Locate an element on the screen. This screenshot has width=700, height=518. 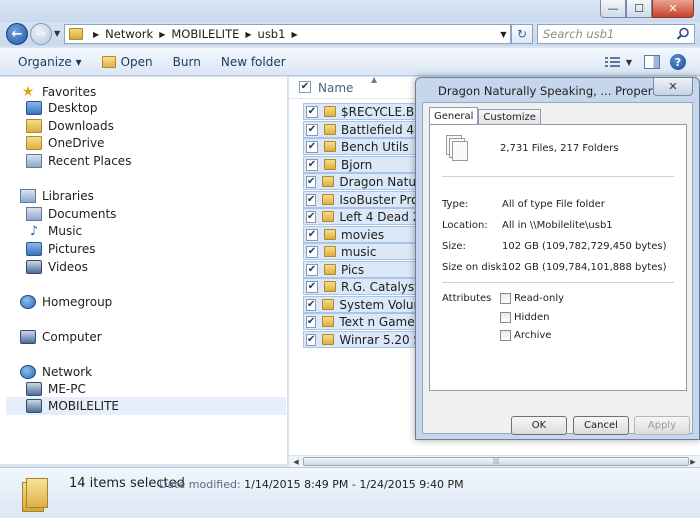
open-label: Open is located at coordinates (136, 61).